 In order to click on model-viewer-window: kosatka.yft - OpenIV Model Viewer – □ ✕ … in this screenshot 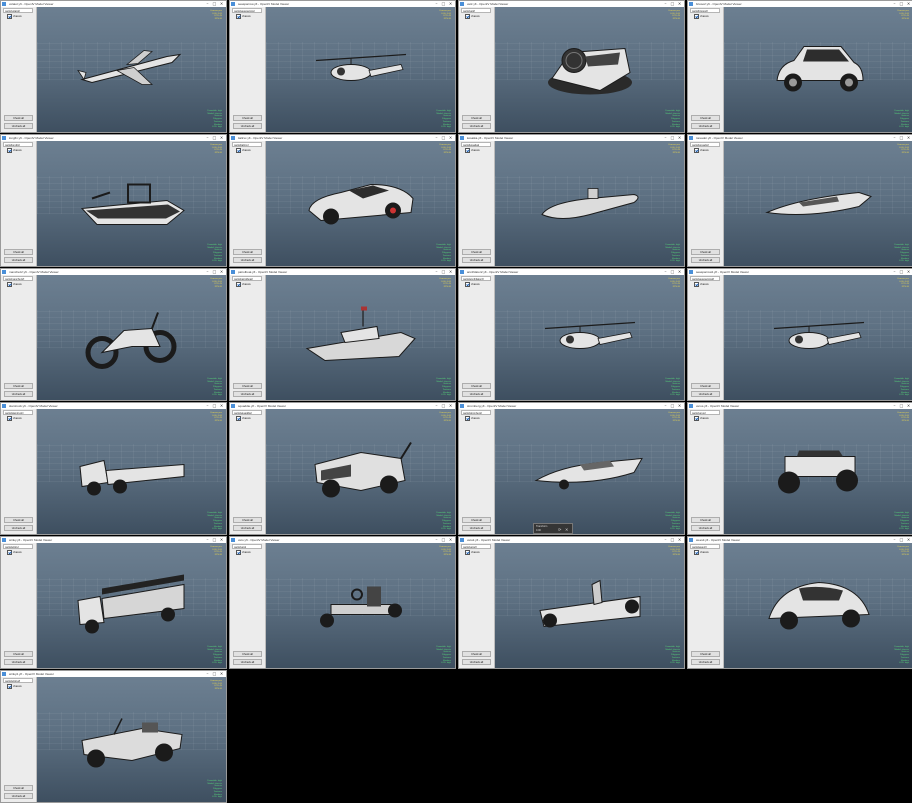, I will do `click(571, 200)`.